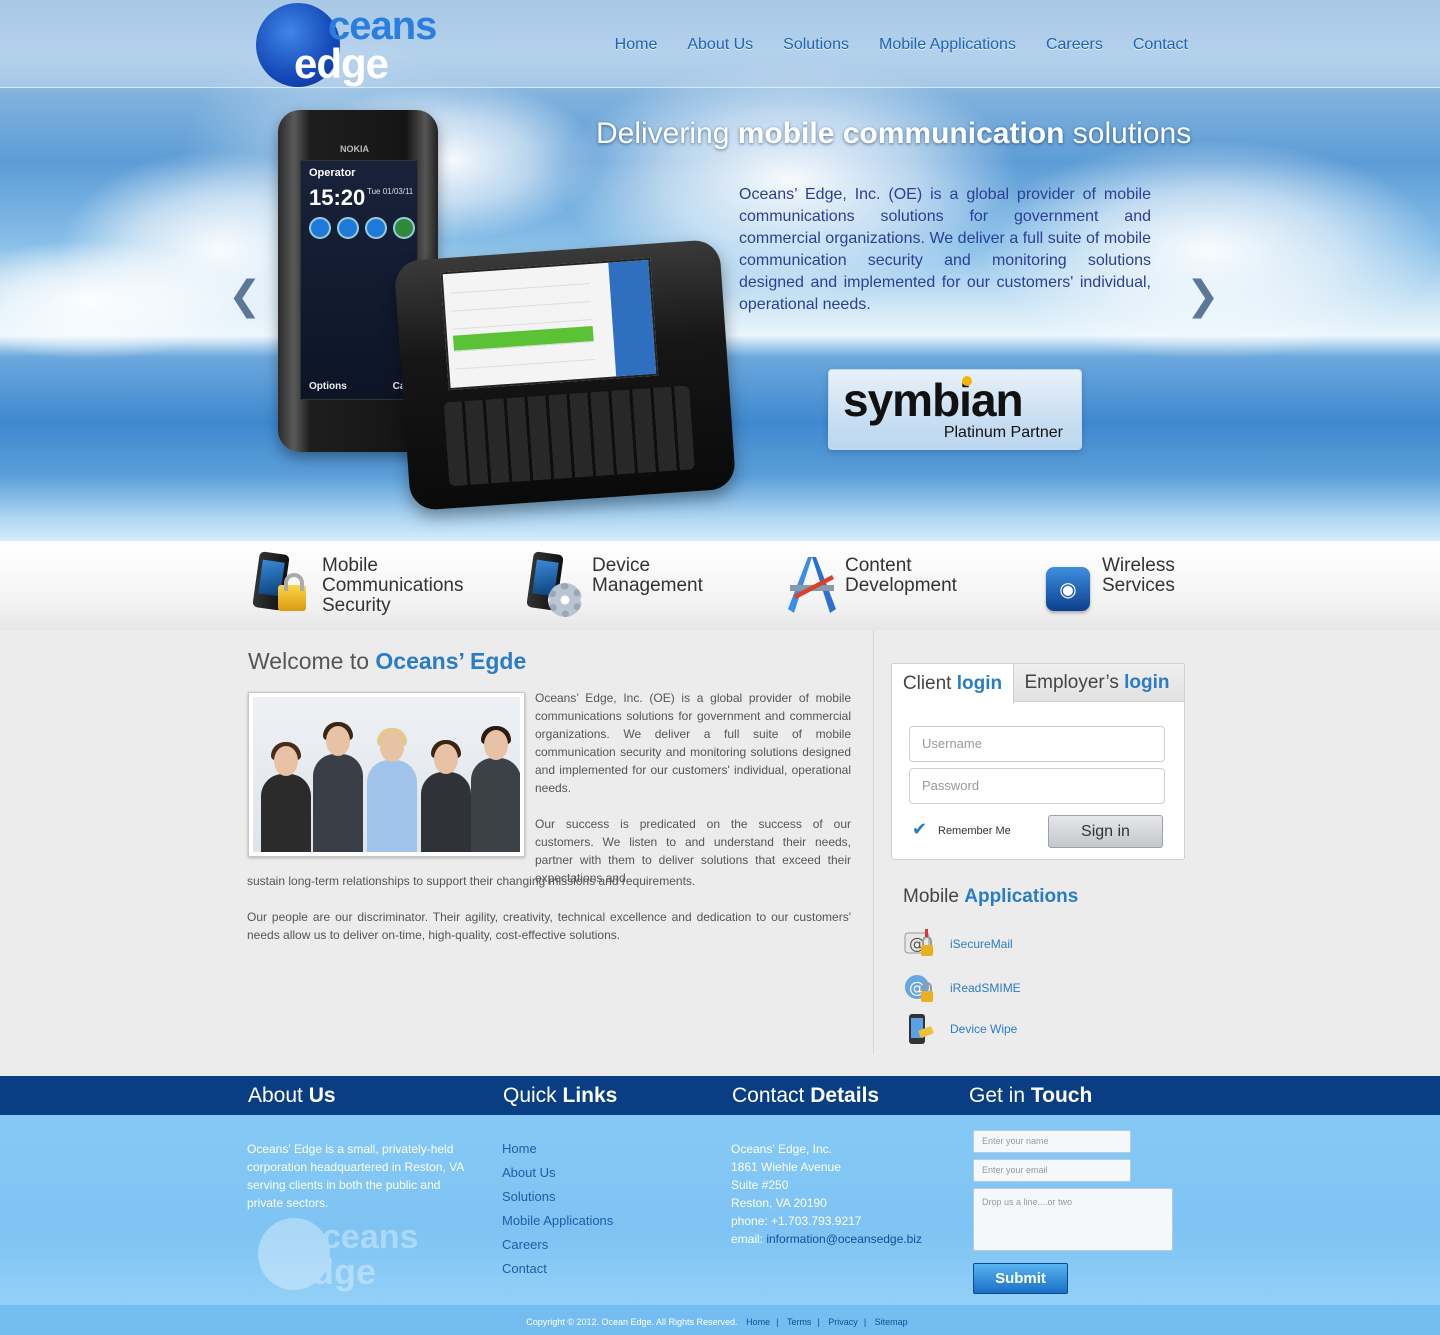 This screenshot has width=1440, height=1335. Describe the element at coordinates (569, 436) in the screenshot. I see `phone-keyboard` at that location.